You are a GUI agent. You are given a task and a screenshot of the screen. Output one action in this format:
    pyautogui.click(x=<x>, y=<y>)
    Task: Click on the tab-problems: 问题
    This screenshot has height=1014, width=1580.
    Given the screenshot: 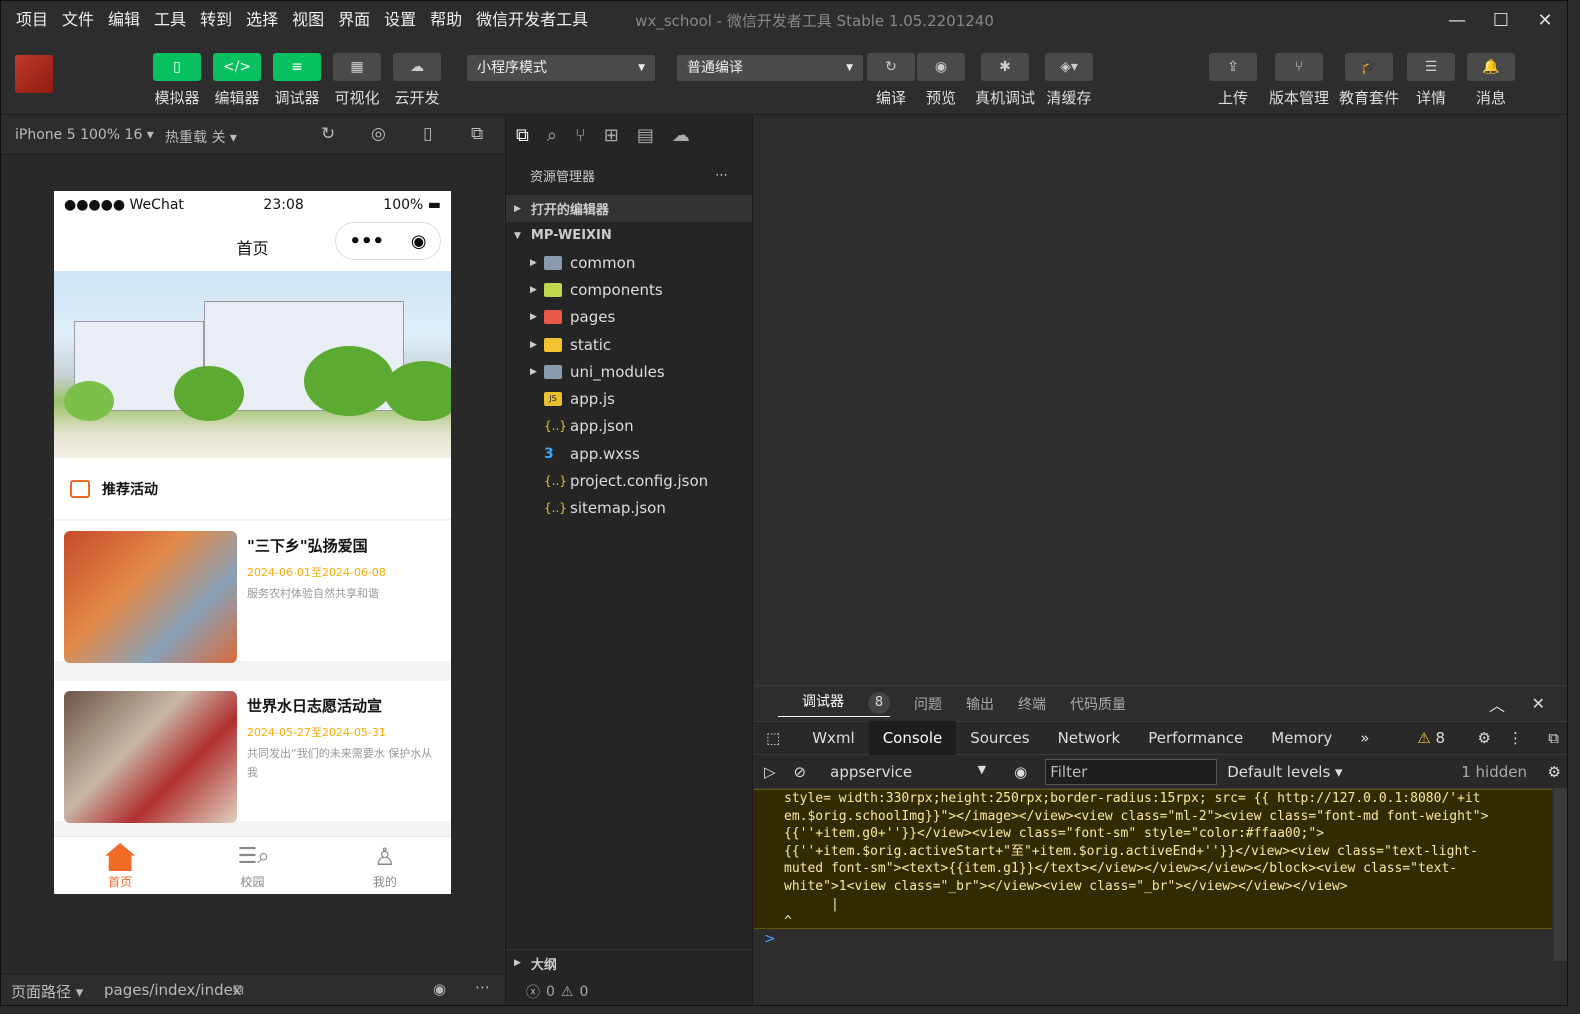 What is the action you would take?
    pyautogui.click(x=928, y=704)
    